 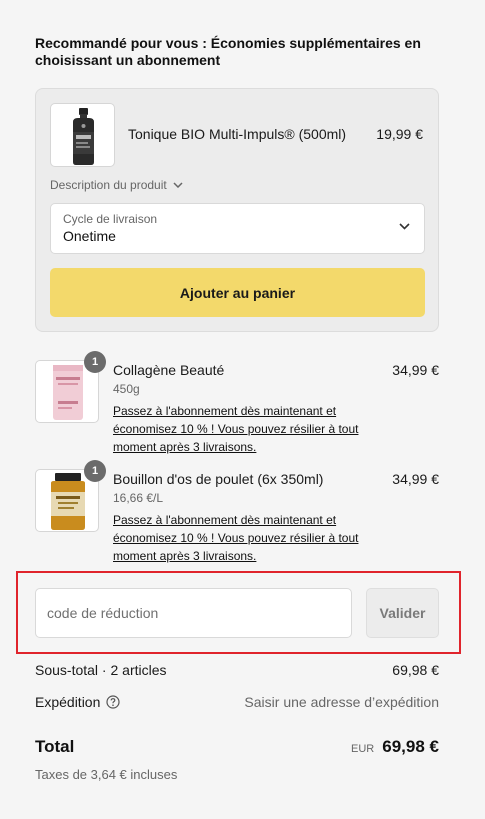 What do you see at coordinates (126, 389) in the screenshot?
I see `cart-item-variant: 450g` at bounding box center [126, 389].